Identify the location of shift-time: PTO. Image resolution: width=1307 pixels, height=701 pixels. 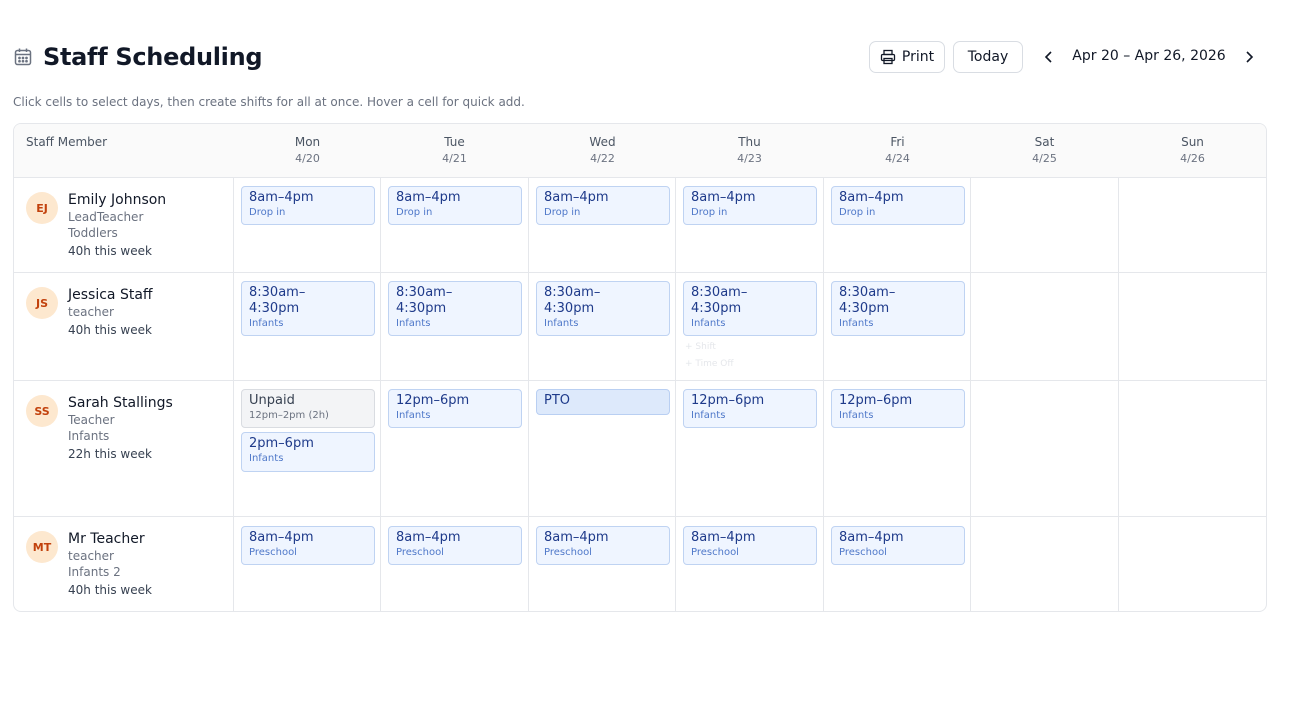
(557, 400).